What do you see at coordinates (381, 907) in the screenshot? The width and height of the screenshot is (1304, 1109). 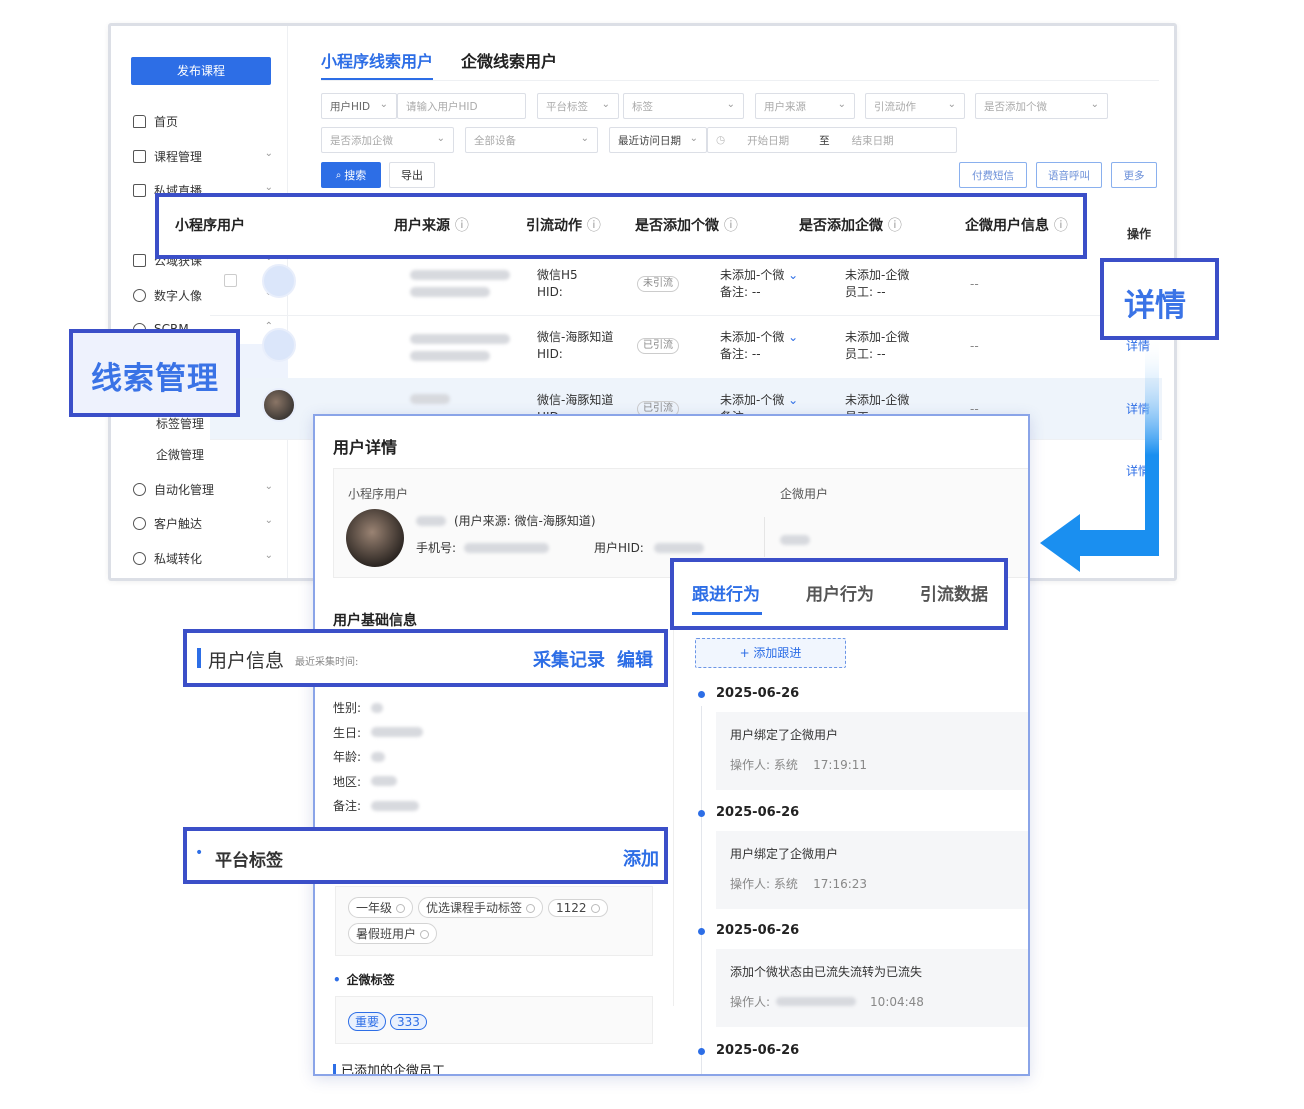 I see `tag-chip: 一年级` at bounding box center [381, 907].